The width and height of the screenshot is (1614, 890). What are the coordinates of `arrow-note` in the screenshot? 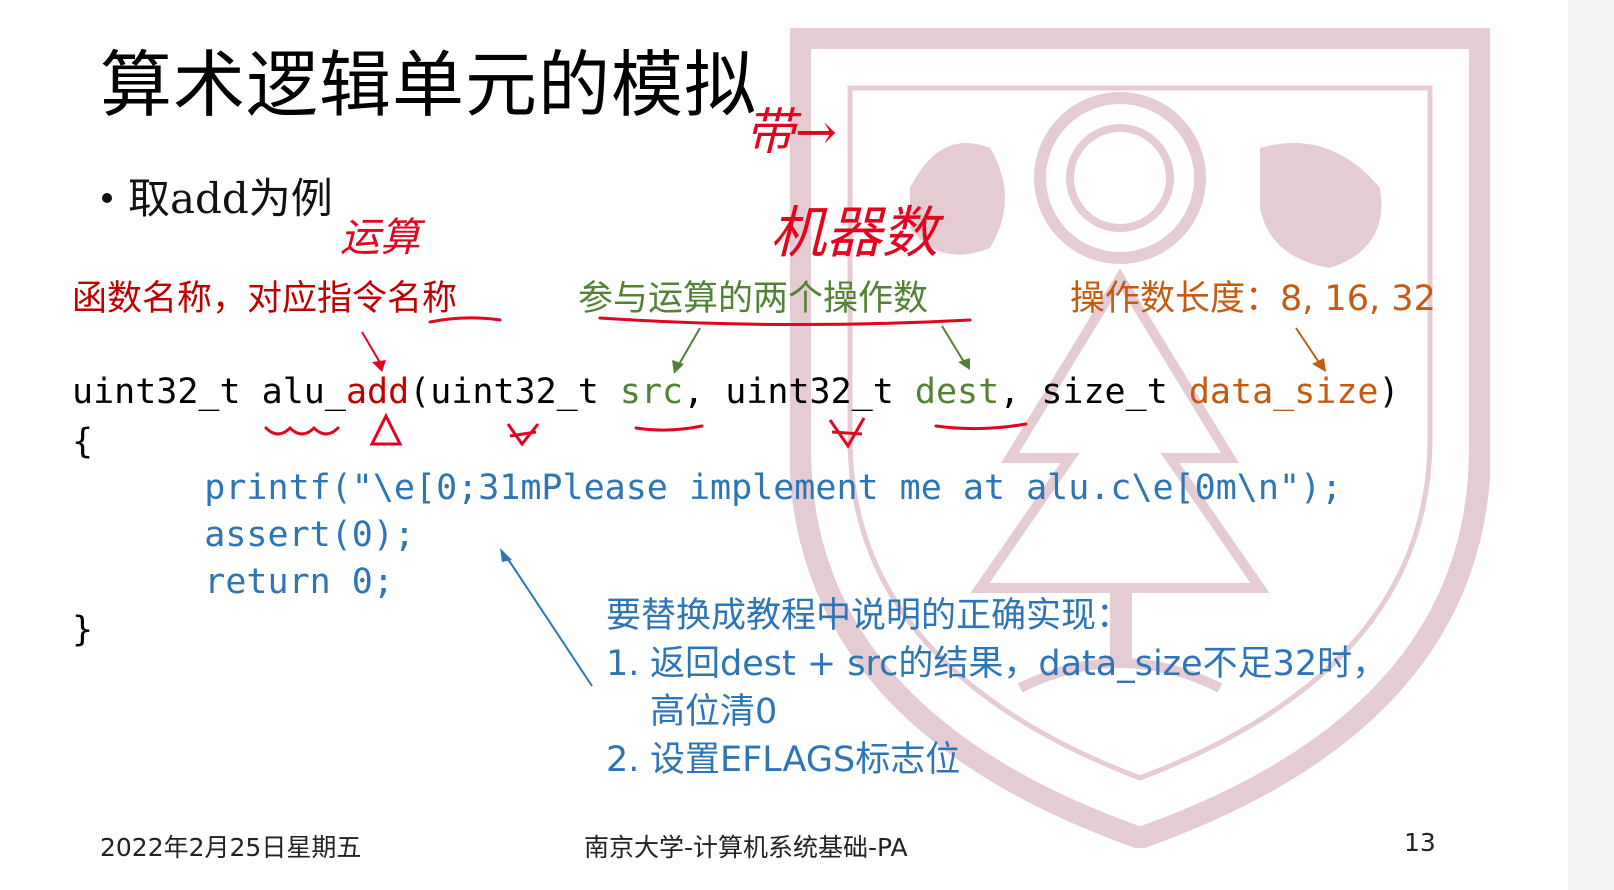 It's located at (546, 617).